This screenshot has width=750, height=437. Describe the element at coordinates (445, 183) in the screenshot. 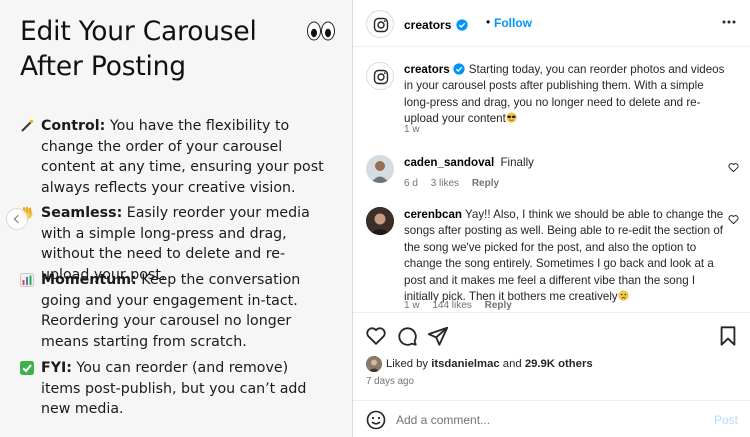

I see `comment-likes: 3 likes` at that location.